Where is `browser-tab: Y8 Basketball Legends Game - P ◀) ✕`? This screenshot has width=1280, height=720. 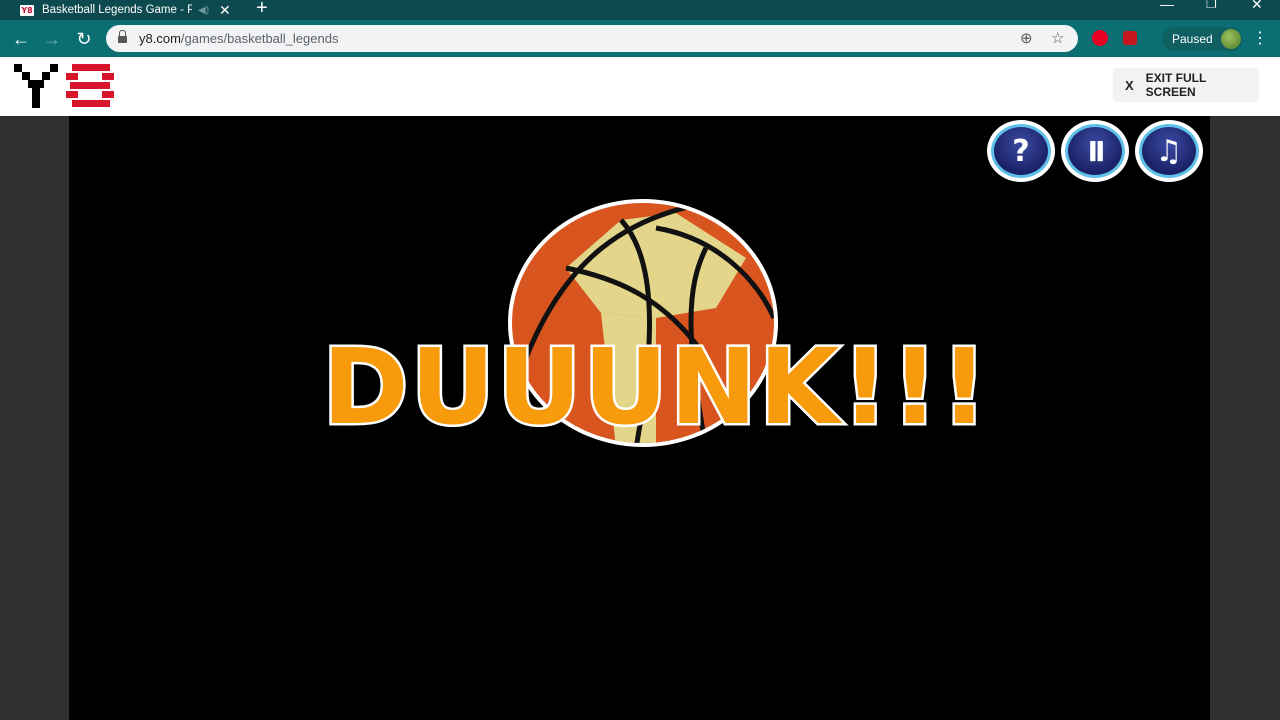 browser-tab: Y8 Basketball Legends Game - P ◀) ✕ is located at coordinates (126, 10).